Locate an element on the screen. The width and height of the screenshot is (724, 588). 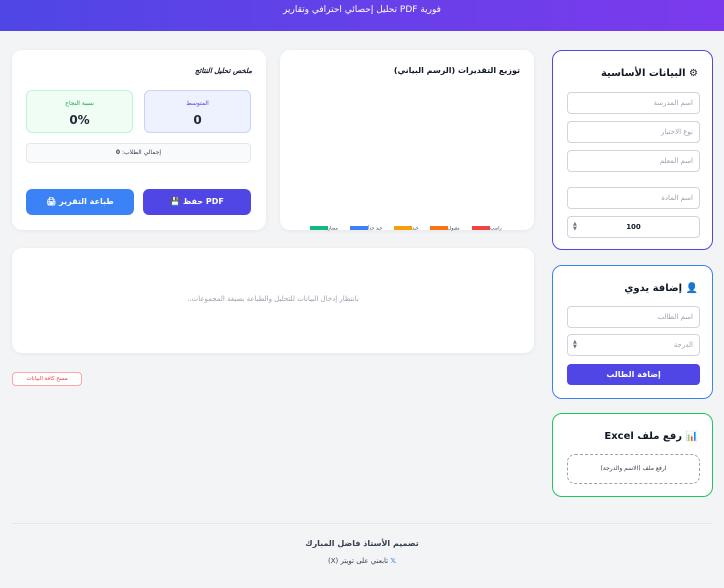
total-students-label: إجمالي الطلاب: is located at coordinates (142, 152).